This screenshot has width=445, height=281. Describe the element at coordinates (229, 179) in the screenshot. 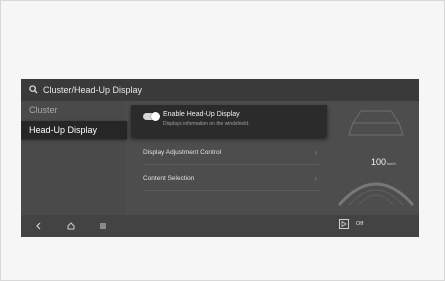

I see `content-selection-item: Content Selection ›` at that location.